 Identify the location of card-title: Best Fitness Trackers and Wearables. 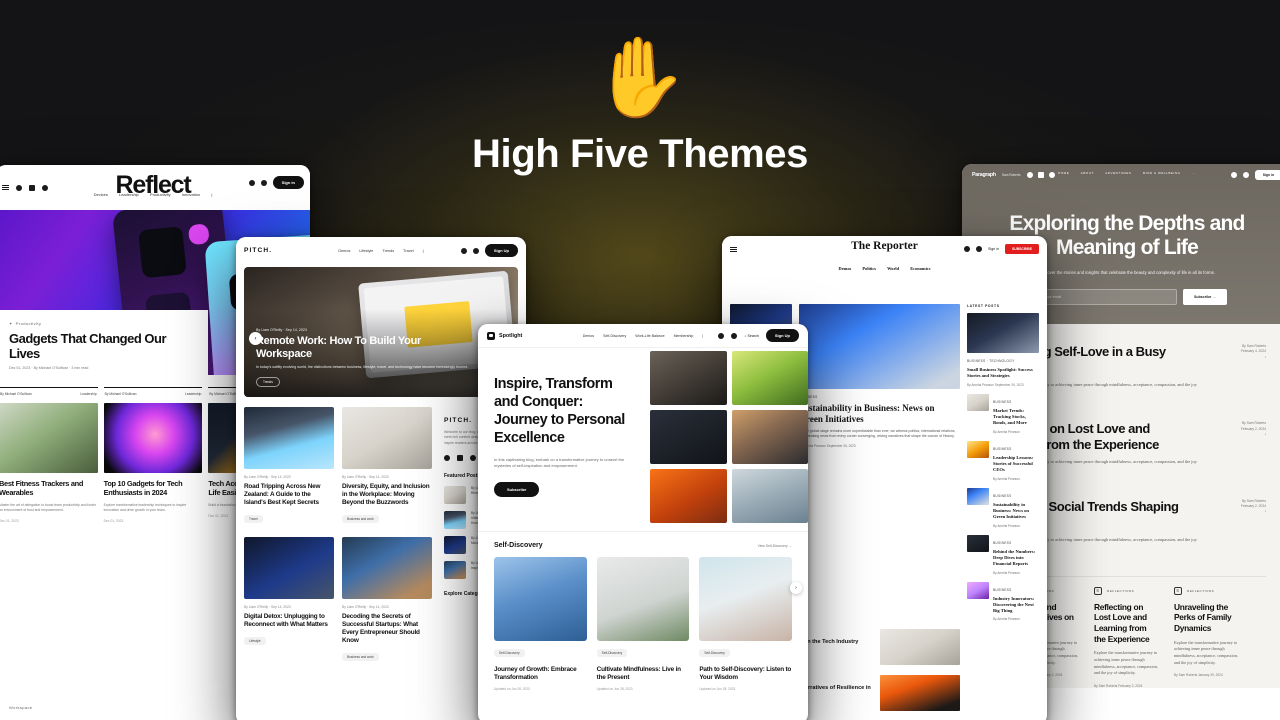
(49, 488).